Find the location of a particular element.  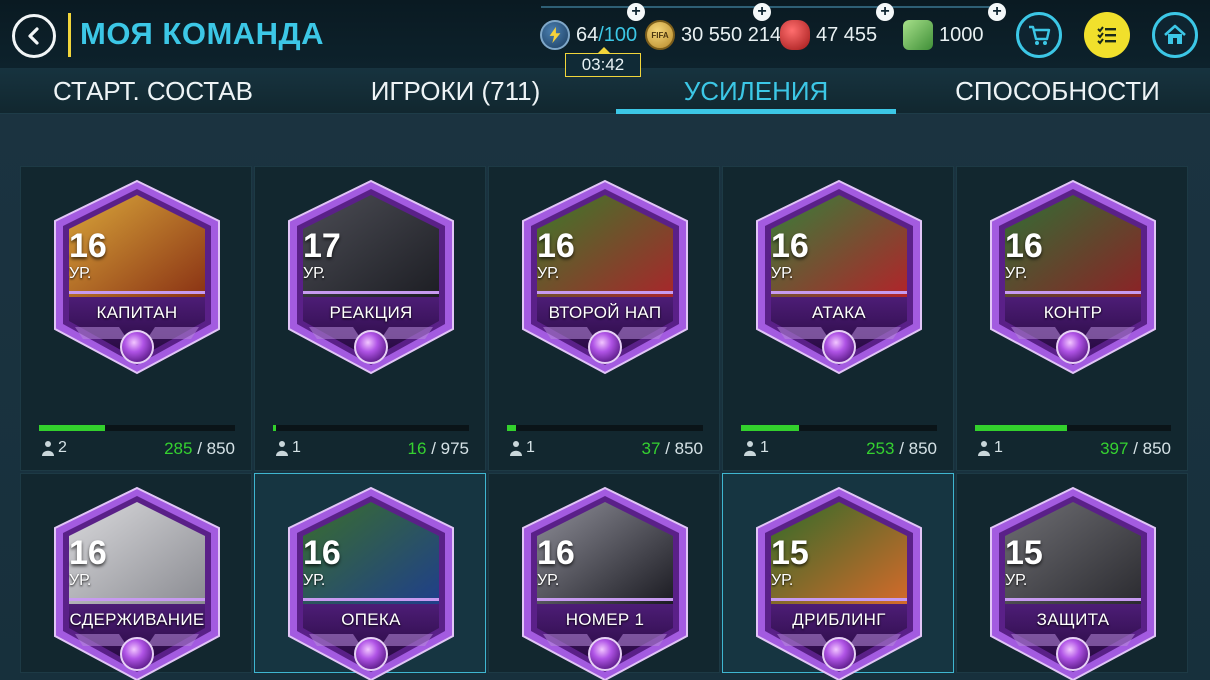

skill-xp-current: 16 is located at coordinates (417, 448).